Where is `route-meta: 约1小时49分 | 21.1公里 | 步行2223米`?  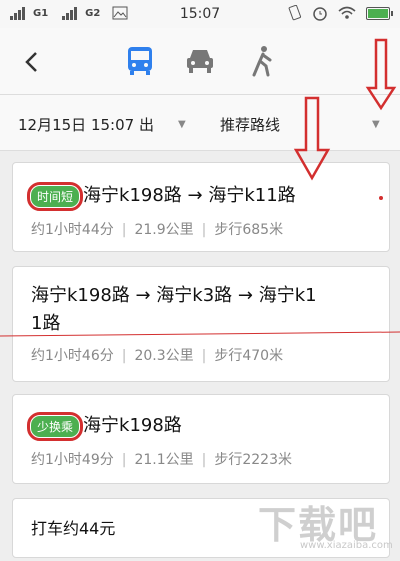
route-meta: 约1小时49分 | 21.1公里 | 步行2223米 is located at coordinates (161, 460).